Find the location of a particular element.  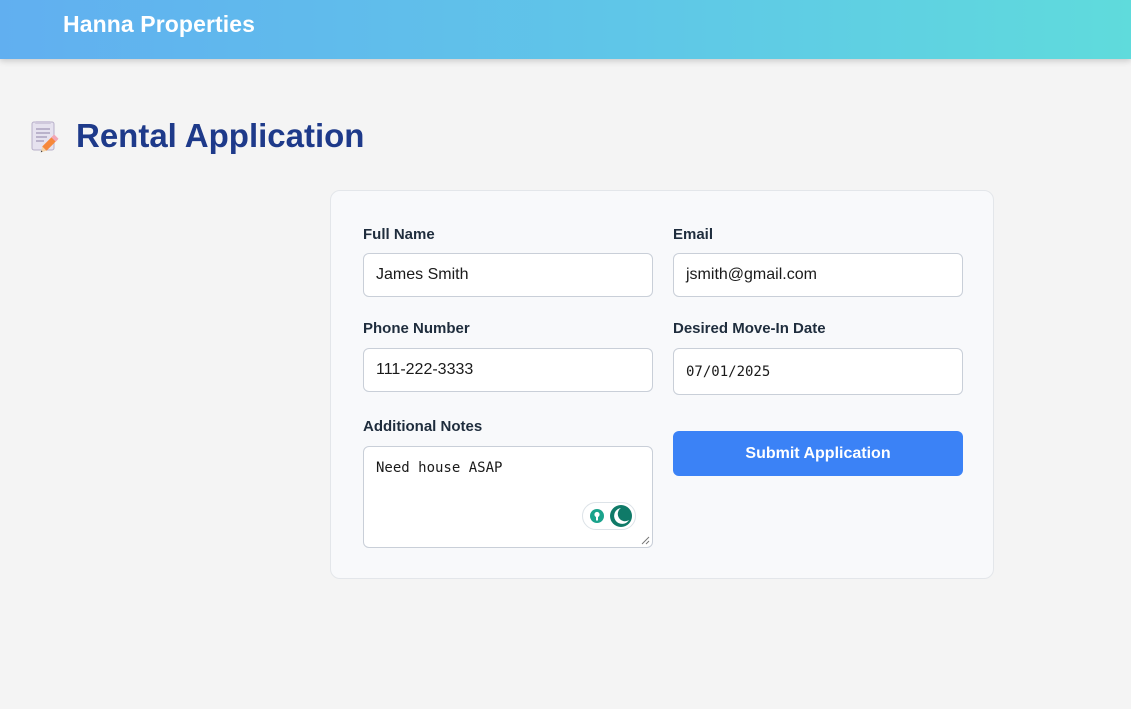

email-label: Email is located at coordinates (693, 234).